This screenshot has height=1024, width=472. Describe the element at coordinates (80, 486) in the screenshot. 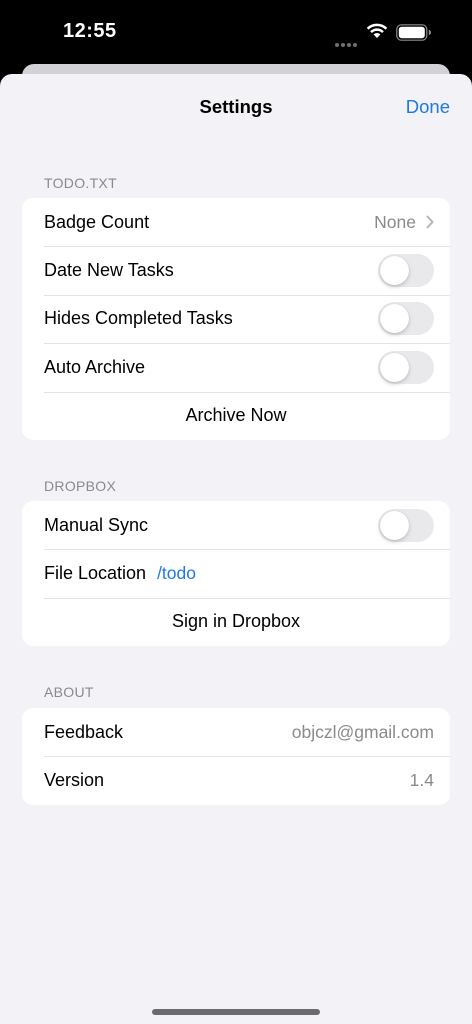

I see `section-header-dropbox: DROPBOX` at that location.